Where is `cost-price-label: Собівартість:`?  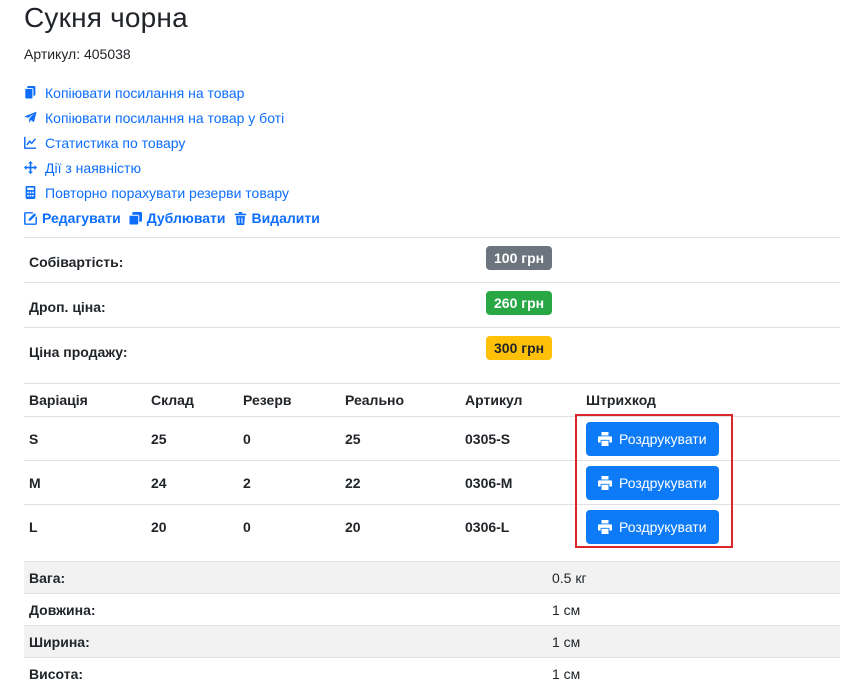 cost-price-label: Собівартість: is located at coordinates (76, 262).